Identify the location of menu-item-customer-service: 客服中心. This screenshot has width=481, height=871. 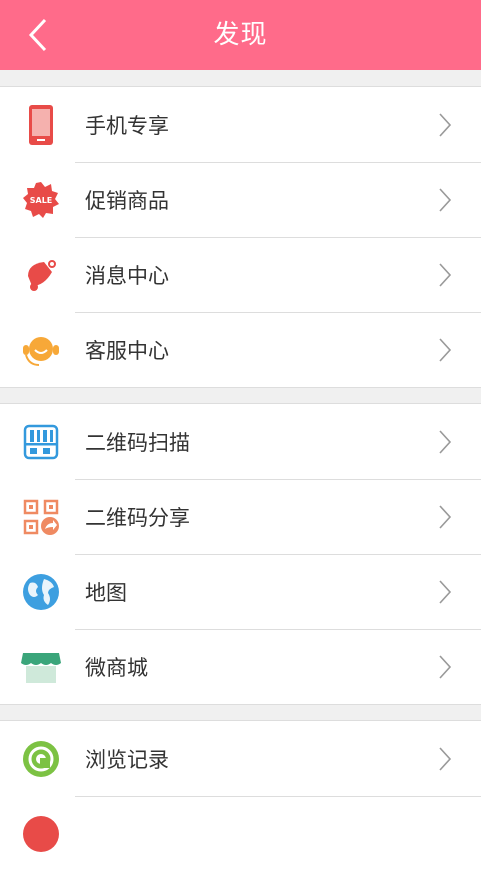
(240, 349).